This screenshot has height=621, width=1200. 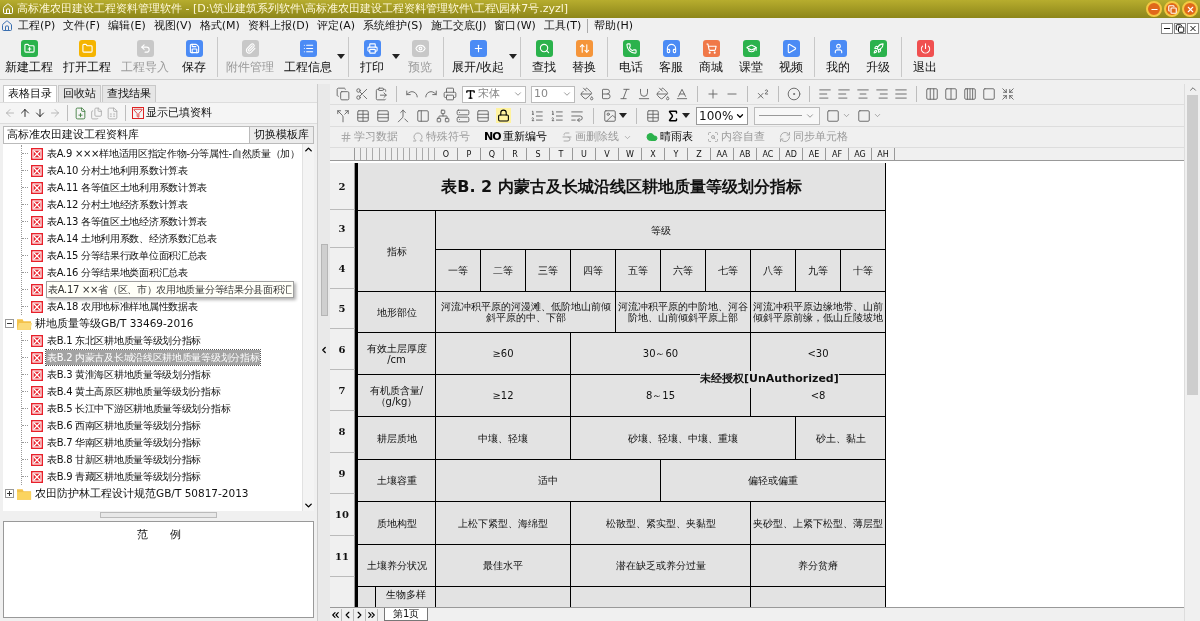 What do you see at coordinates (393, 26) in the screenshot?
I see `menu-item: 系统维护(S)` at bounding box center [393, 26].